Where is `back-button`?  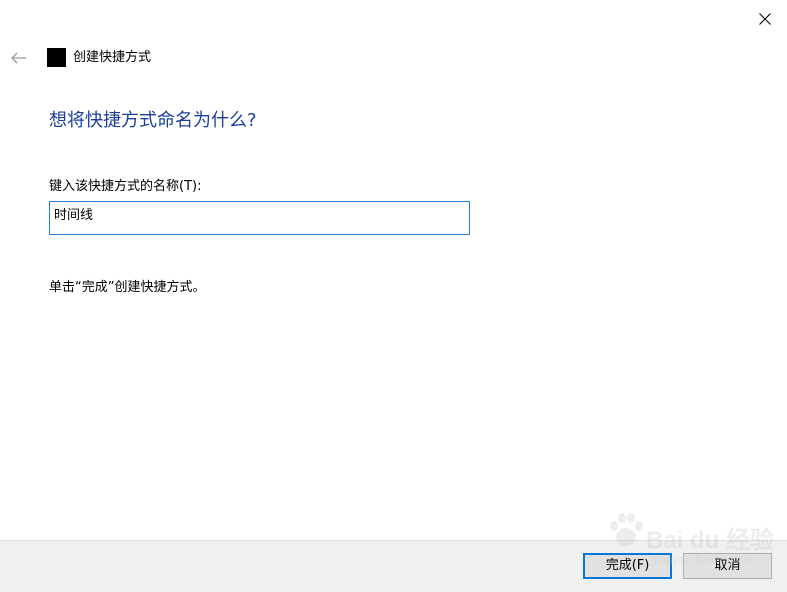 back-button is located at coordinates (19, 58).